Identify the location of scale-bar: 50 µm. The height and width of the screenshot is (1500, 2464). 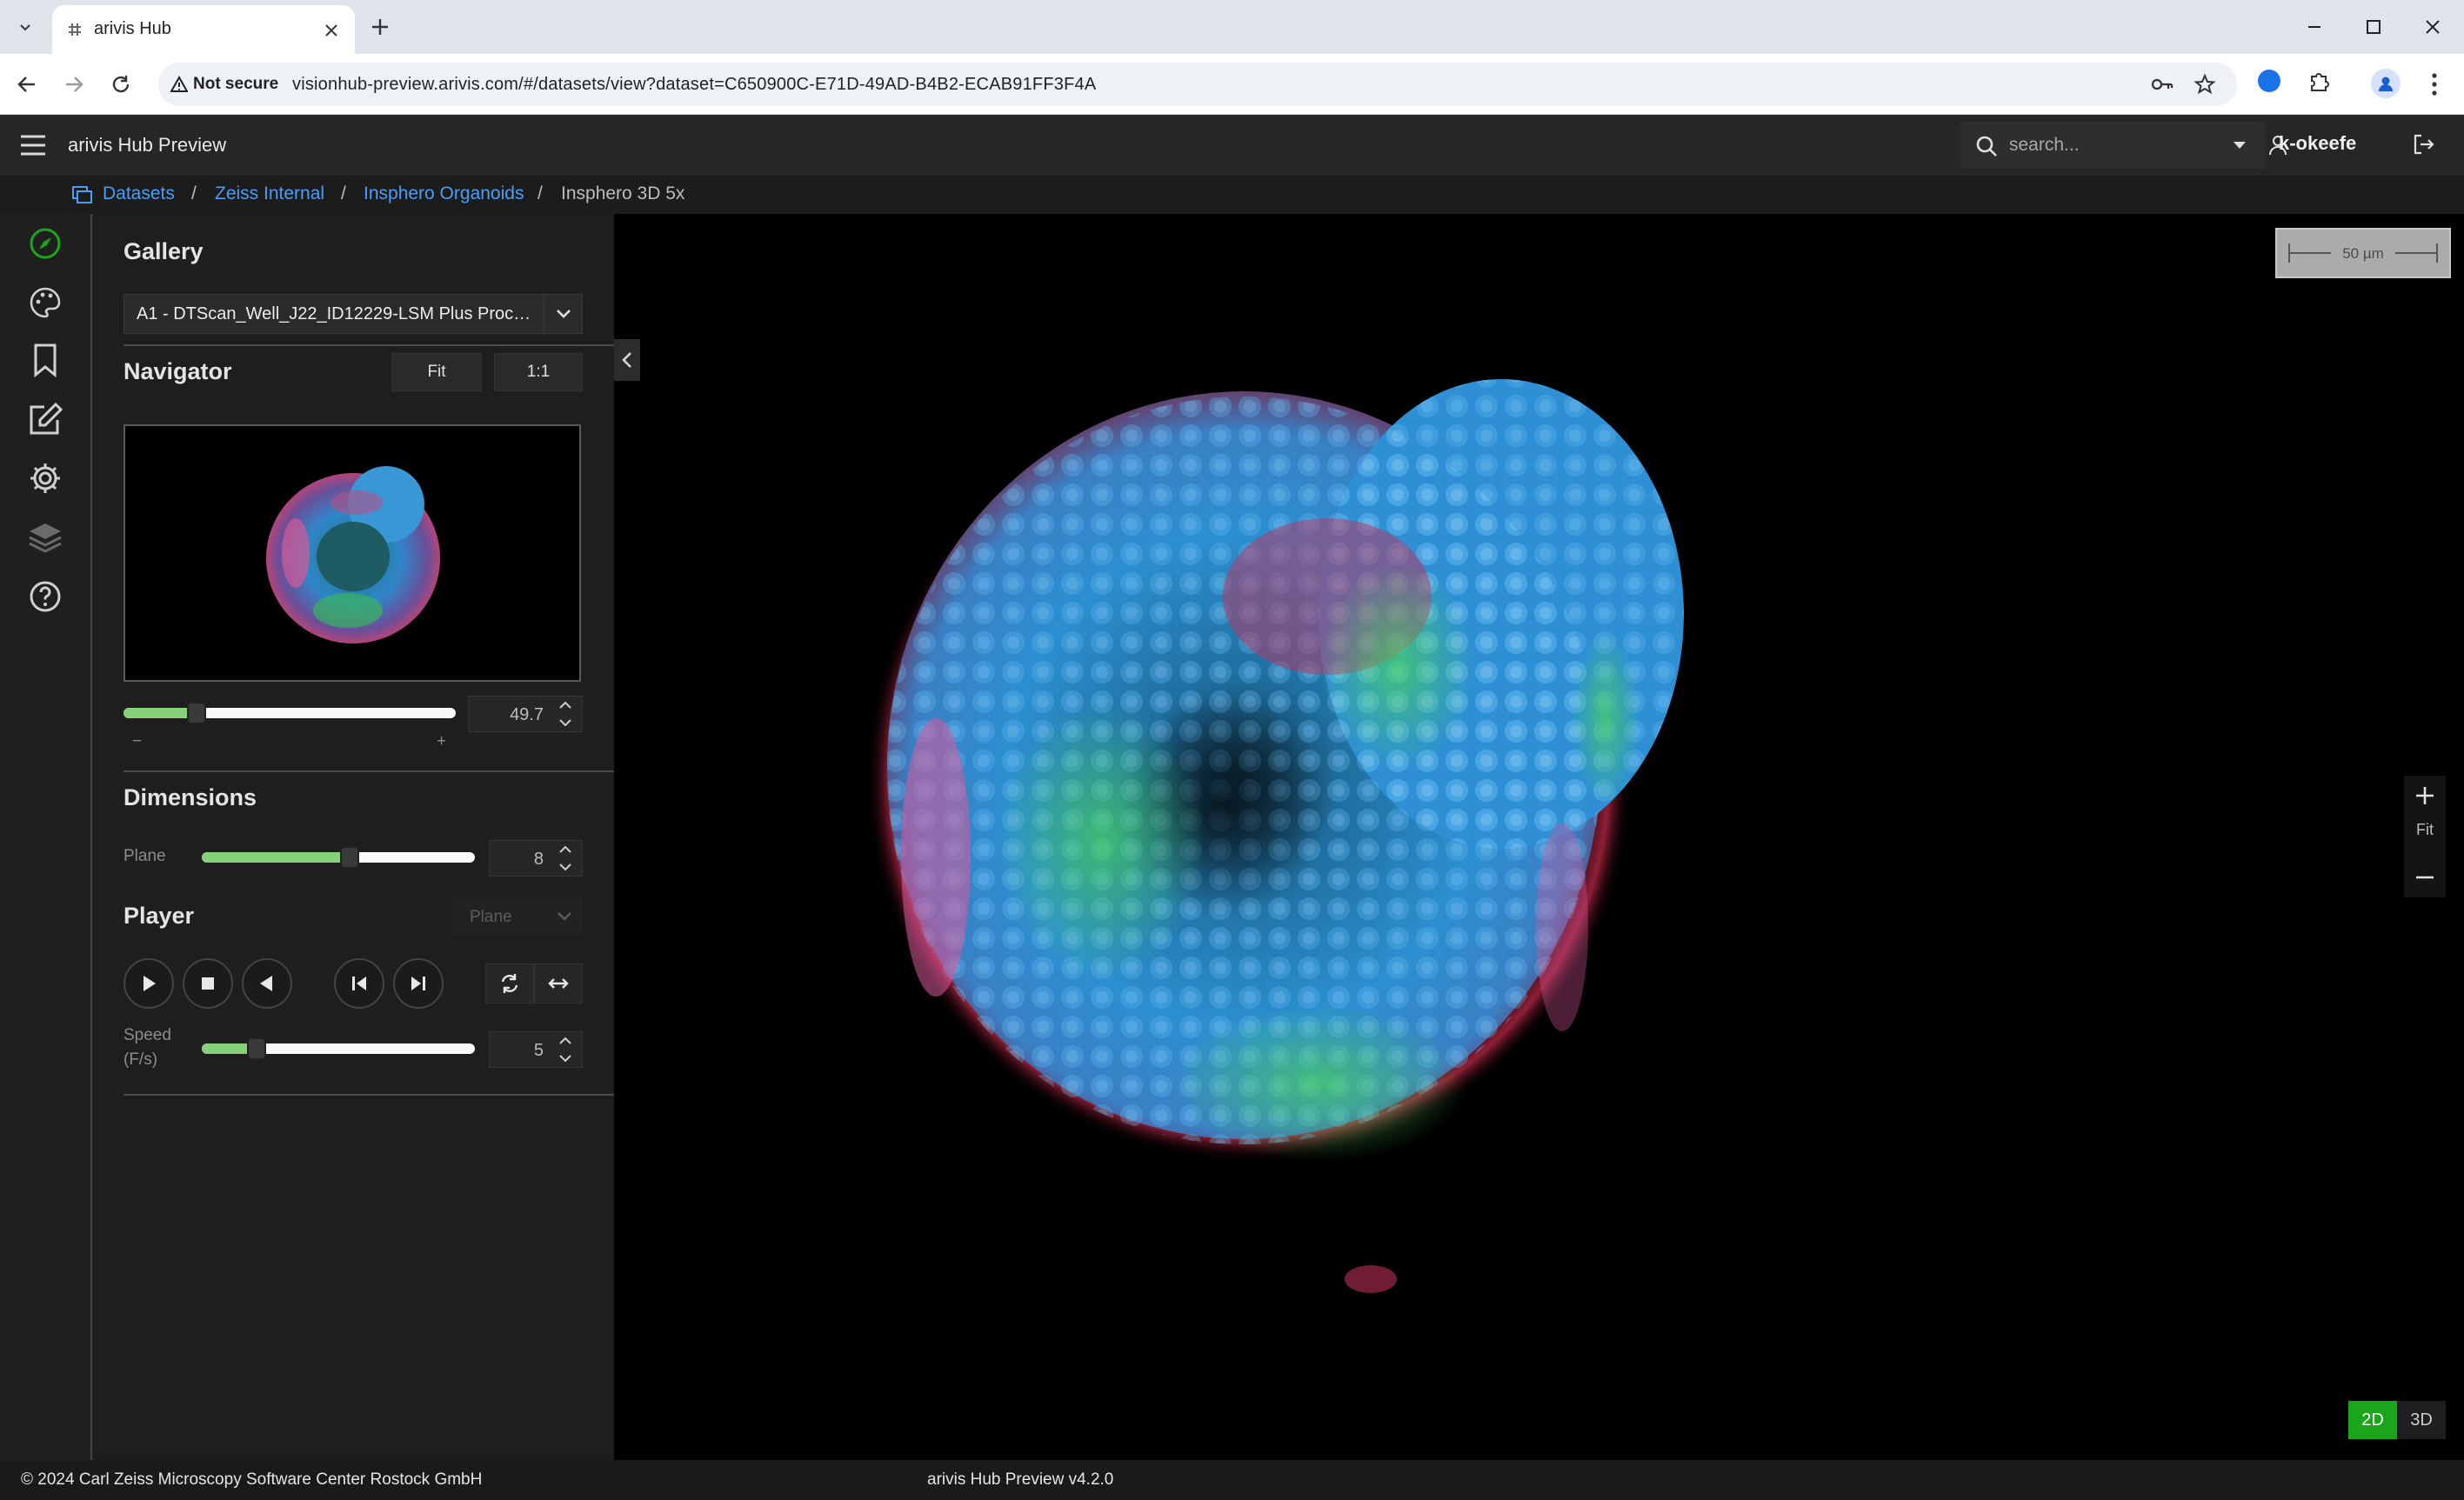
(2363, 253).